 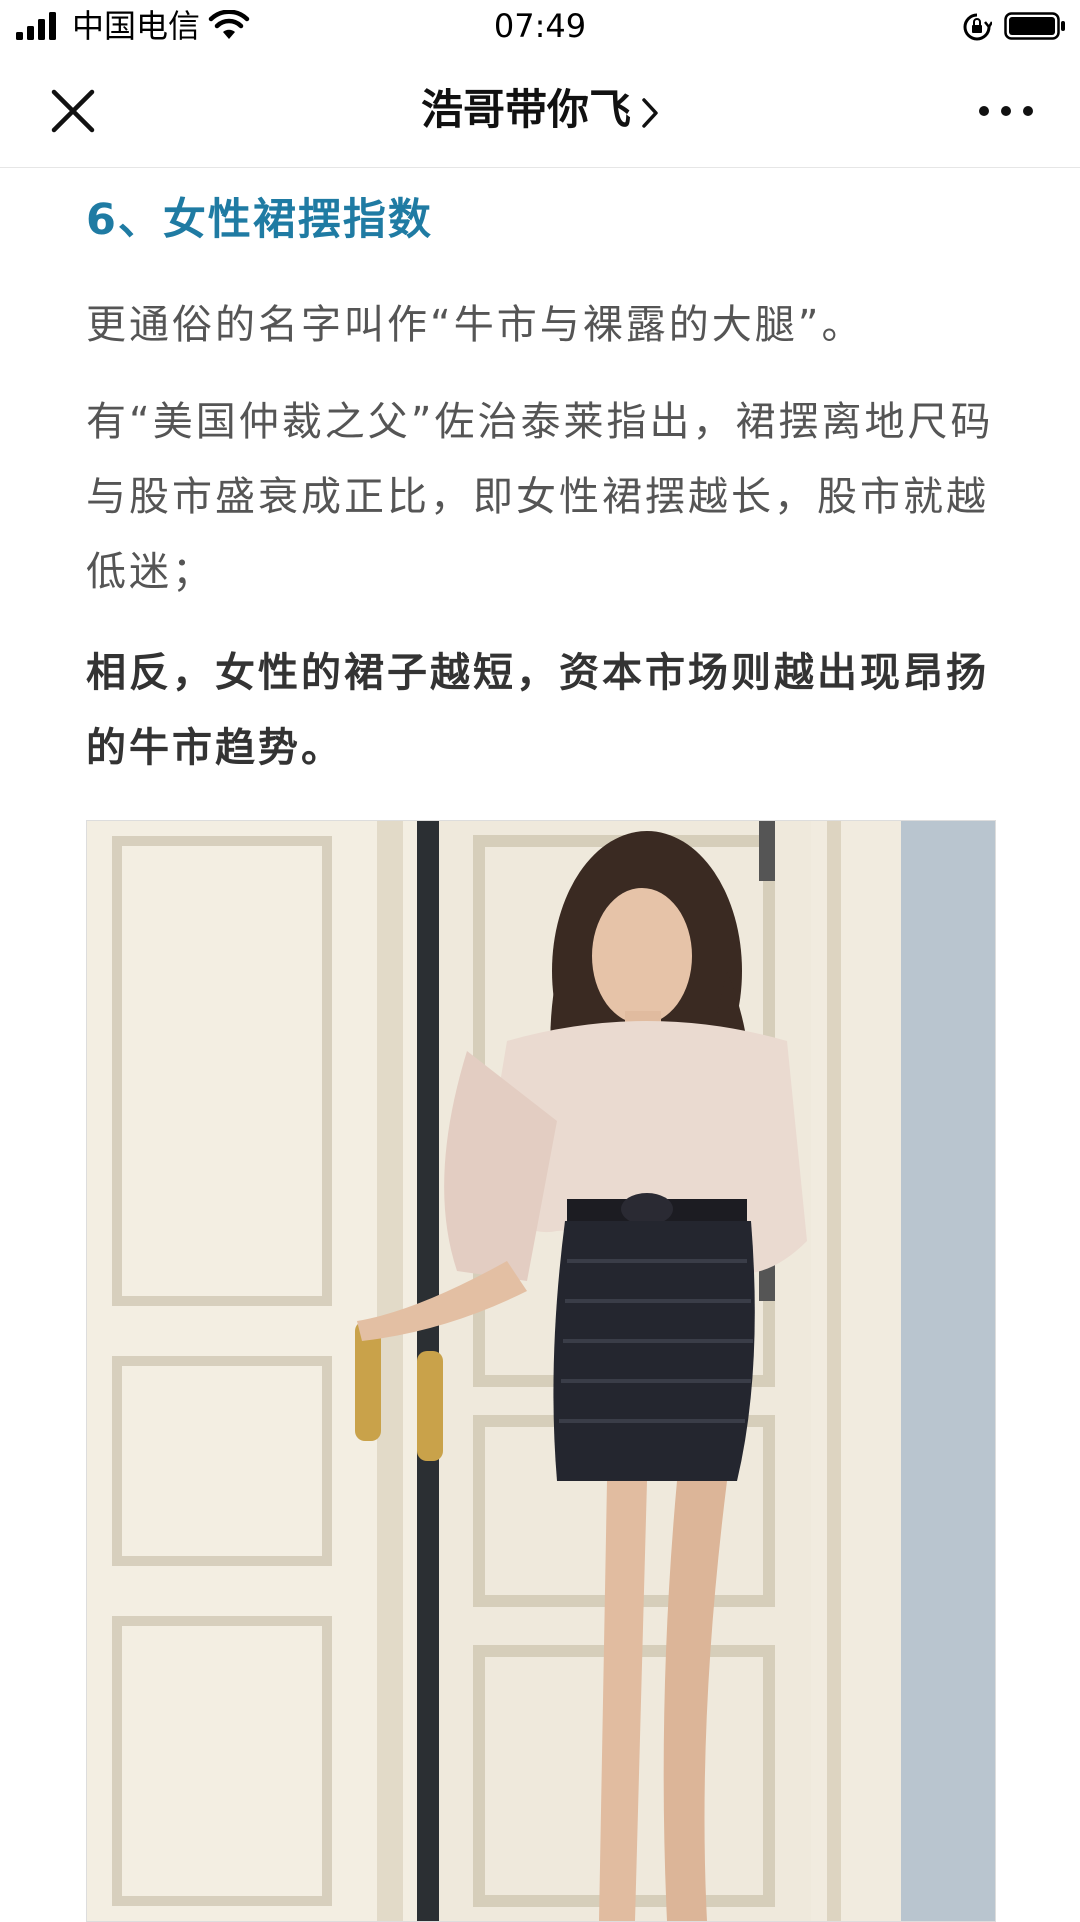 I want to click on chevron-right-icon, so click(x=650, y=113).